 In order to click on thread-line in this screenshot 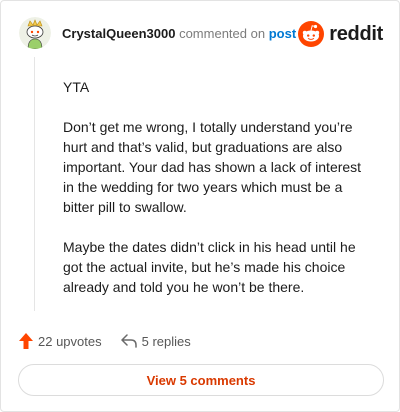, I will do `click(34, 184)`.